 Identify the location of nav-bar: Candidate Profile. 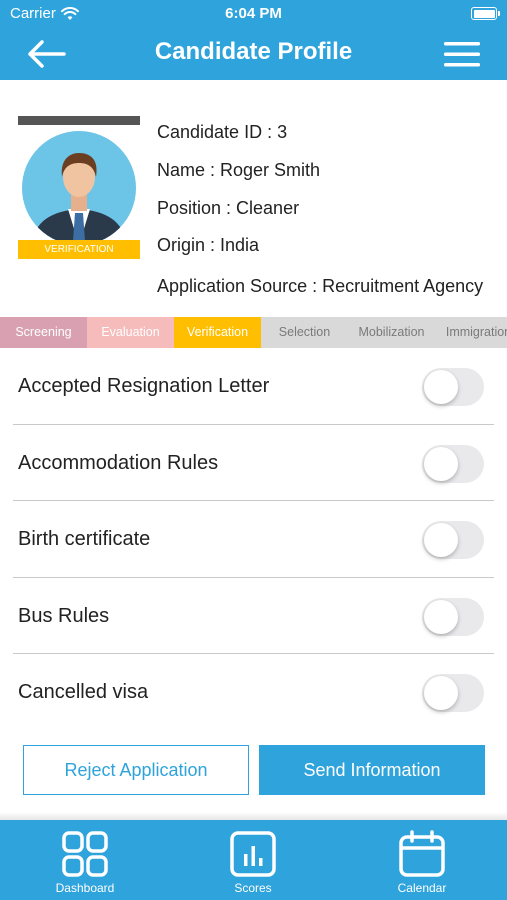
(253, 54).